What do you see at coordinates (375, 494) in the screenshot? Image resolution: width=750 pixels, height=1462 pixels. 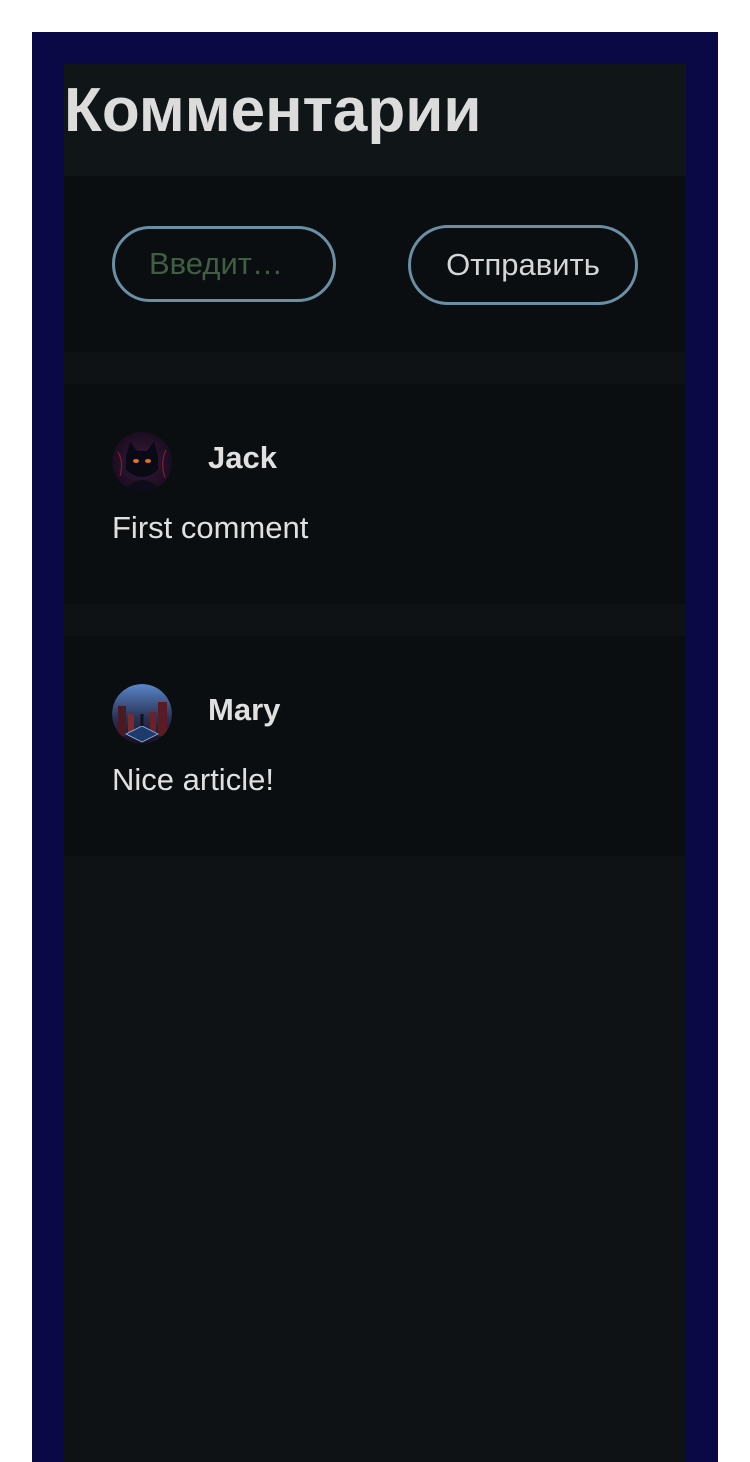 I see `comment-card: Jack First comment` at bounding box center [375, 494].